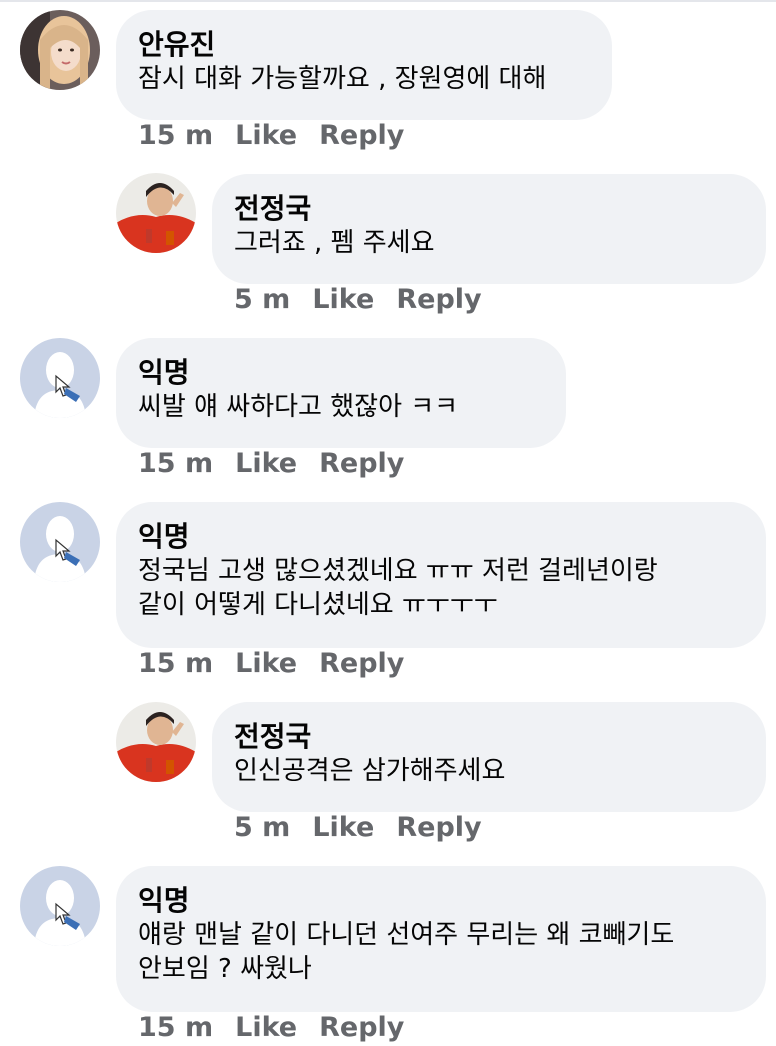  Describe the element at coordinates (342, 79) in the screenshot. I see `comment-text: 잠시 대화 가능할까요 , 장원영에 대해` at that location.